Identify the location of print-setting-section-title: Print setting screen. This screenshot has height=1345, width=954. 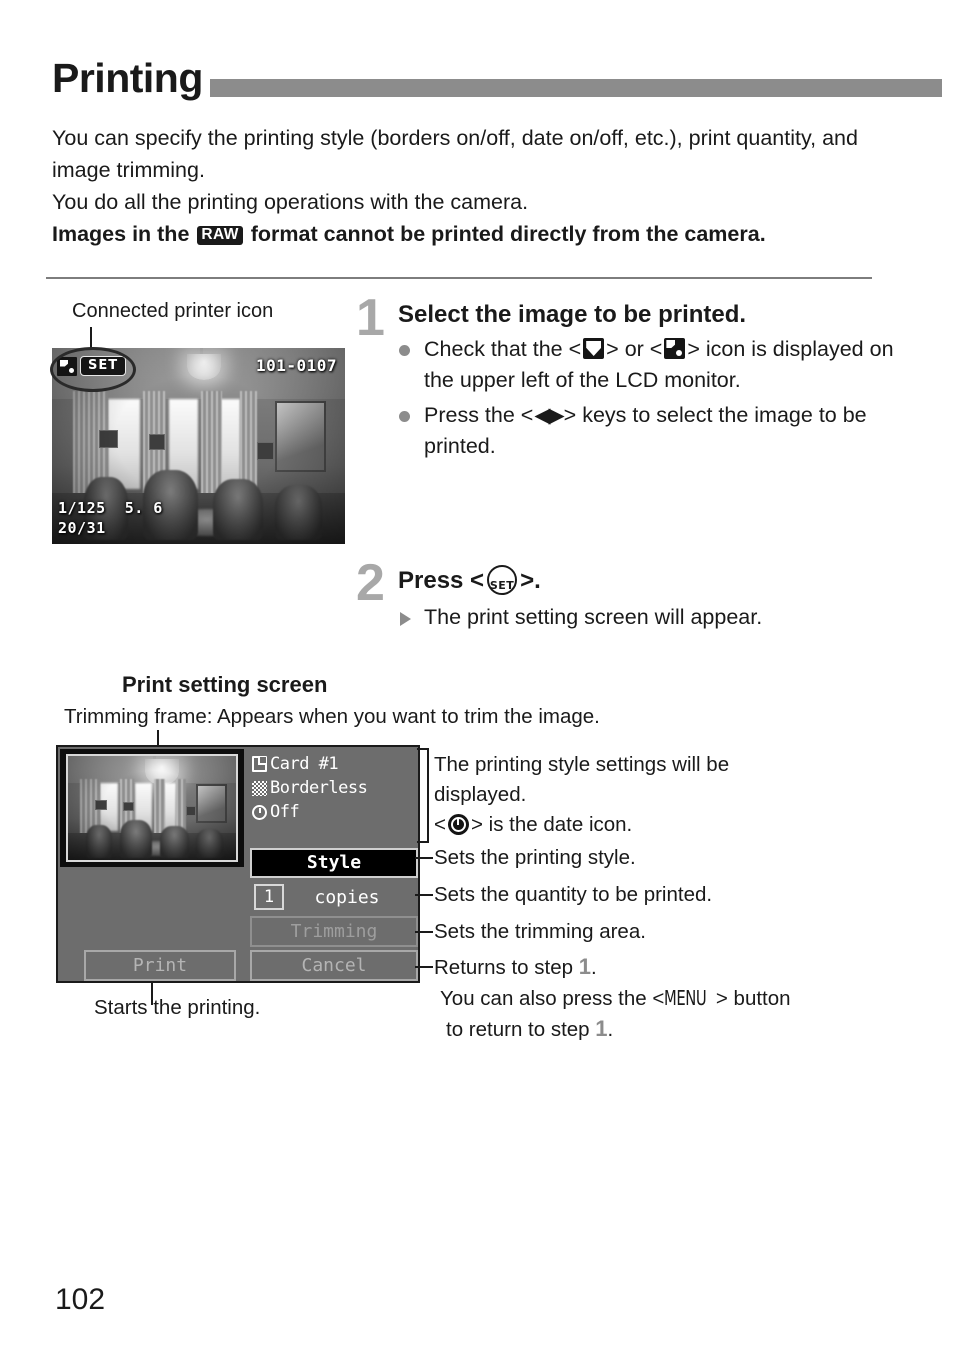
(225, 684).